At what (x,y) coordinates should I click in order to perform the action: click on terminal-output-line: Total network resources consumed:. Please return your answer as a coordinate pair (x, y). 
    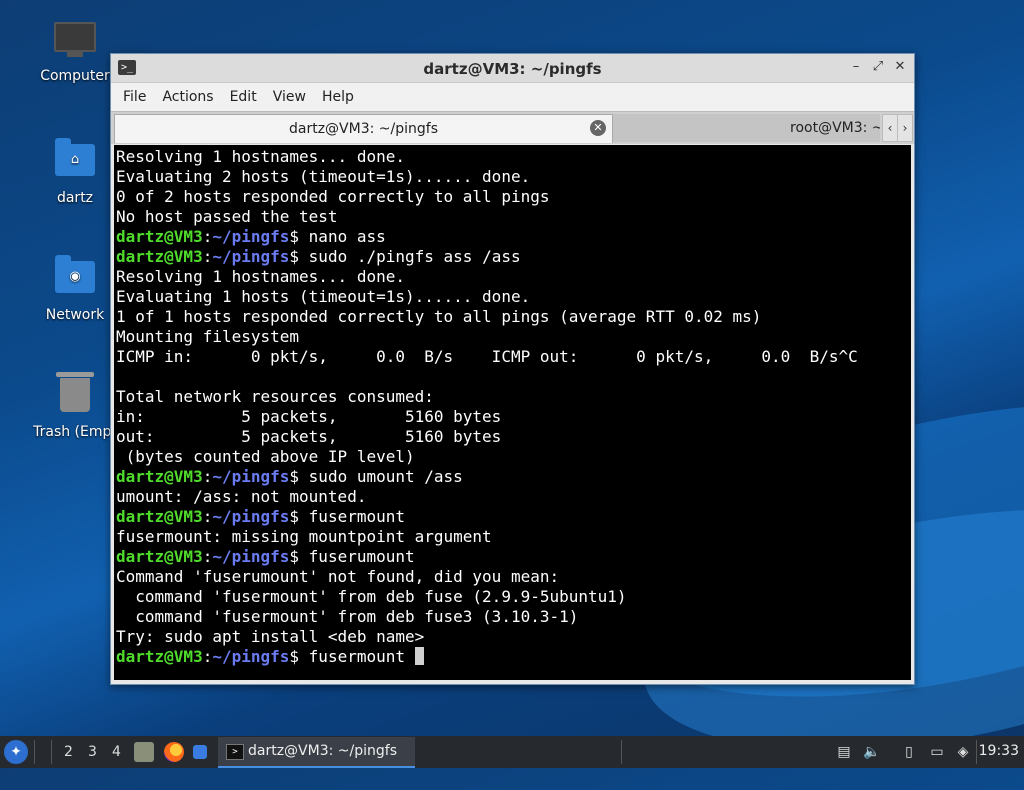
    Looking at the image, I should click on (513, 397).